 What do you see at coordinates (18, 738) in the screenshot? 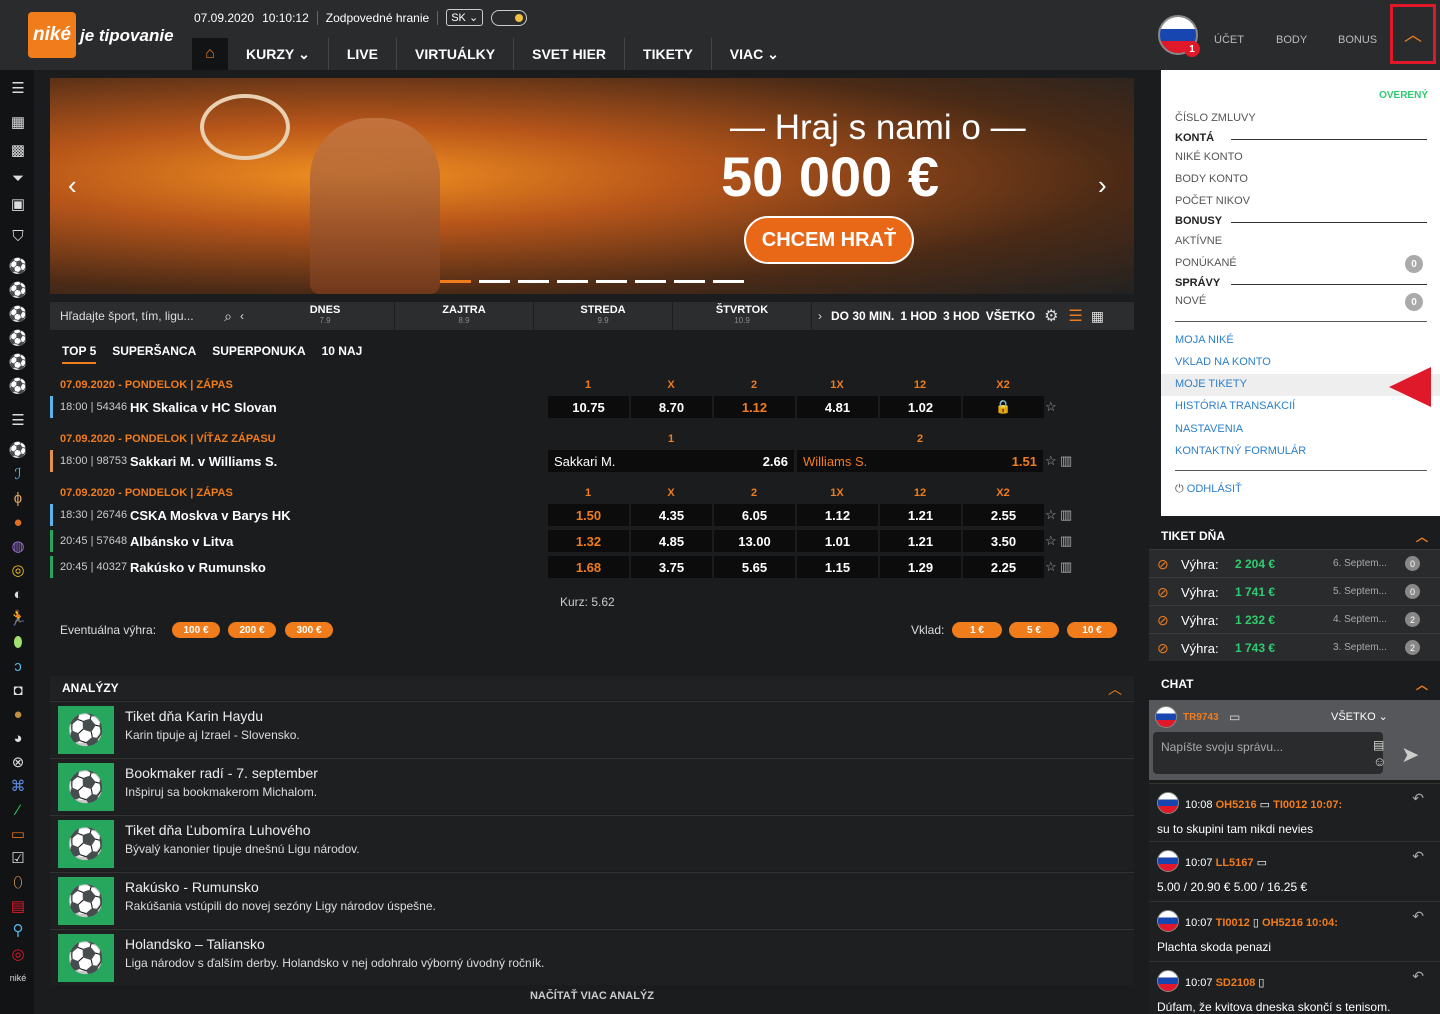
I see `bowling-icon: ◕` at bounding box center [18, 738].